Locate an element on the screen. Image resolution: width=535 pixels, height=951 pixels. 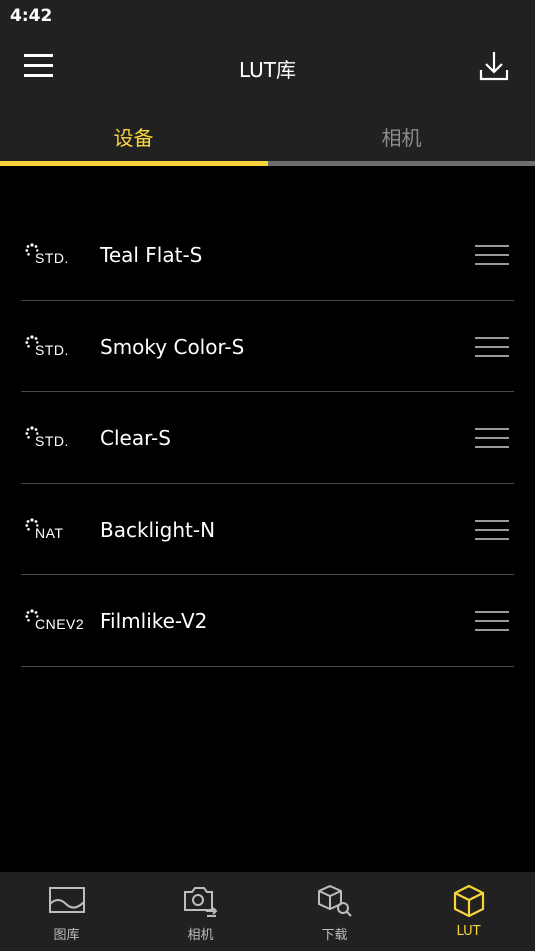
tab-device: 设备 is located at coordinates (133, 137).